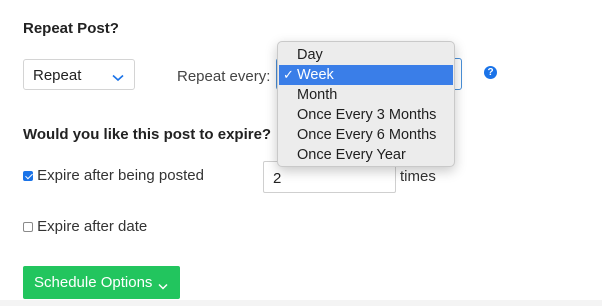 Image resolution: width=602 pixels, height=306 pixels. I want to click on expire-after-posted-row: Expire after being posted, so click(113, 175).